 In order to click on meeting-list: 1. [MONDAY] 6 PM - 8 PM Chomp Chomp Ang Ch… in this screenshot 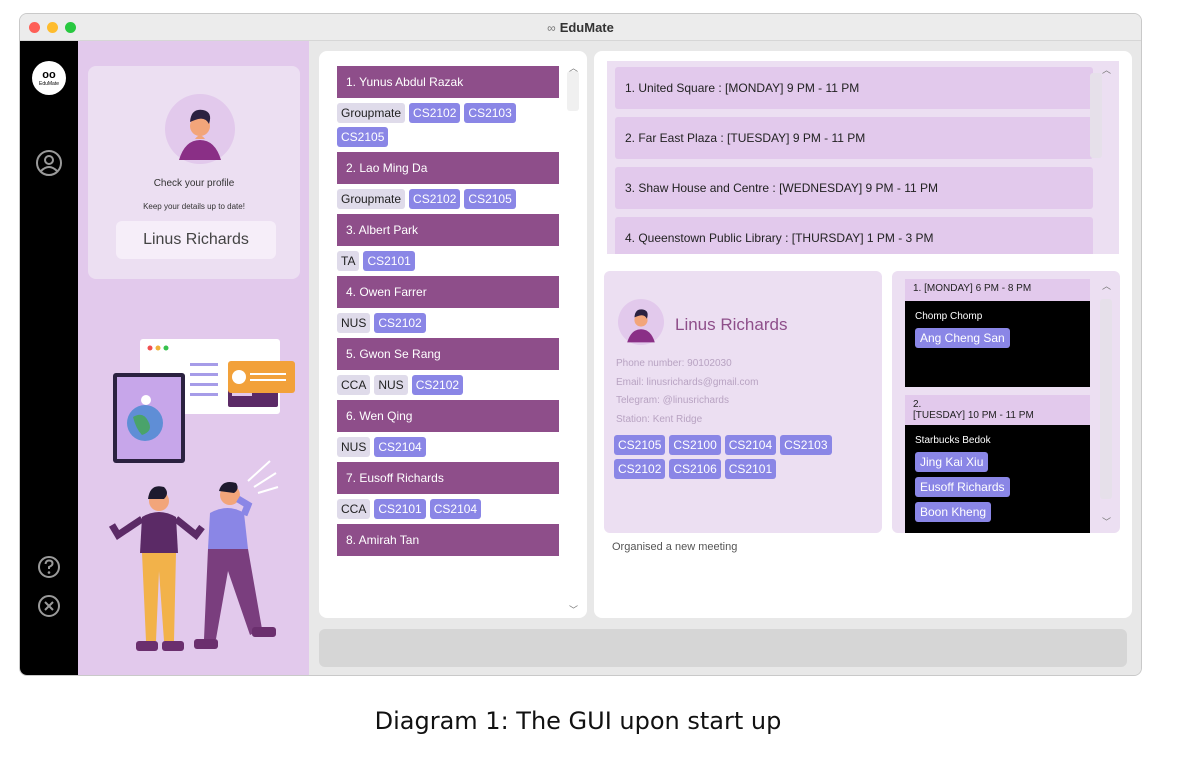, I will do `click(1006, 402)`.